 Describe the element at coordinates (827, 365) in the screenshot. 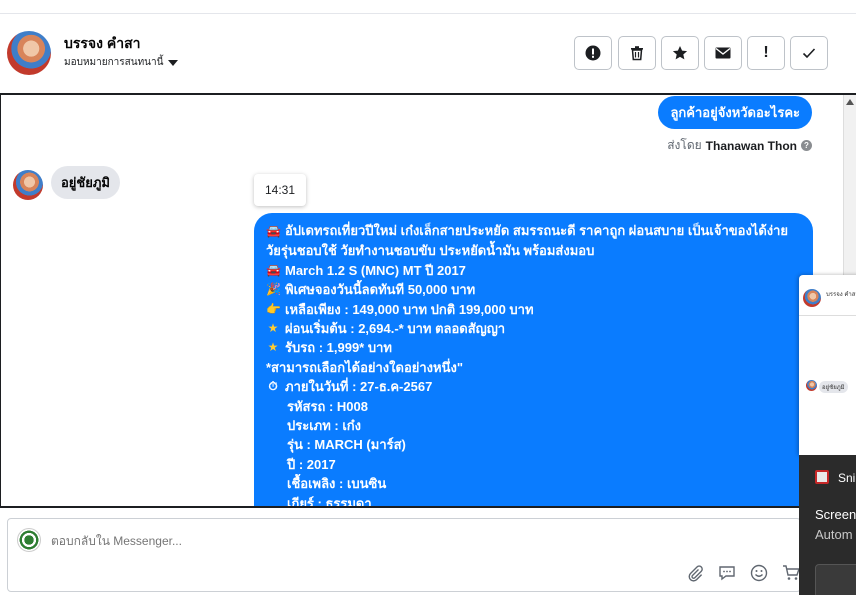

I see `mini-chat-popup: บรรจง คำสา อยู่ชัยภูมิ` at that location.